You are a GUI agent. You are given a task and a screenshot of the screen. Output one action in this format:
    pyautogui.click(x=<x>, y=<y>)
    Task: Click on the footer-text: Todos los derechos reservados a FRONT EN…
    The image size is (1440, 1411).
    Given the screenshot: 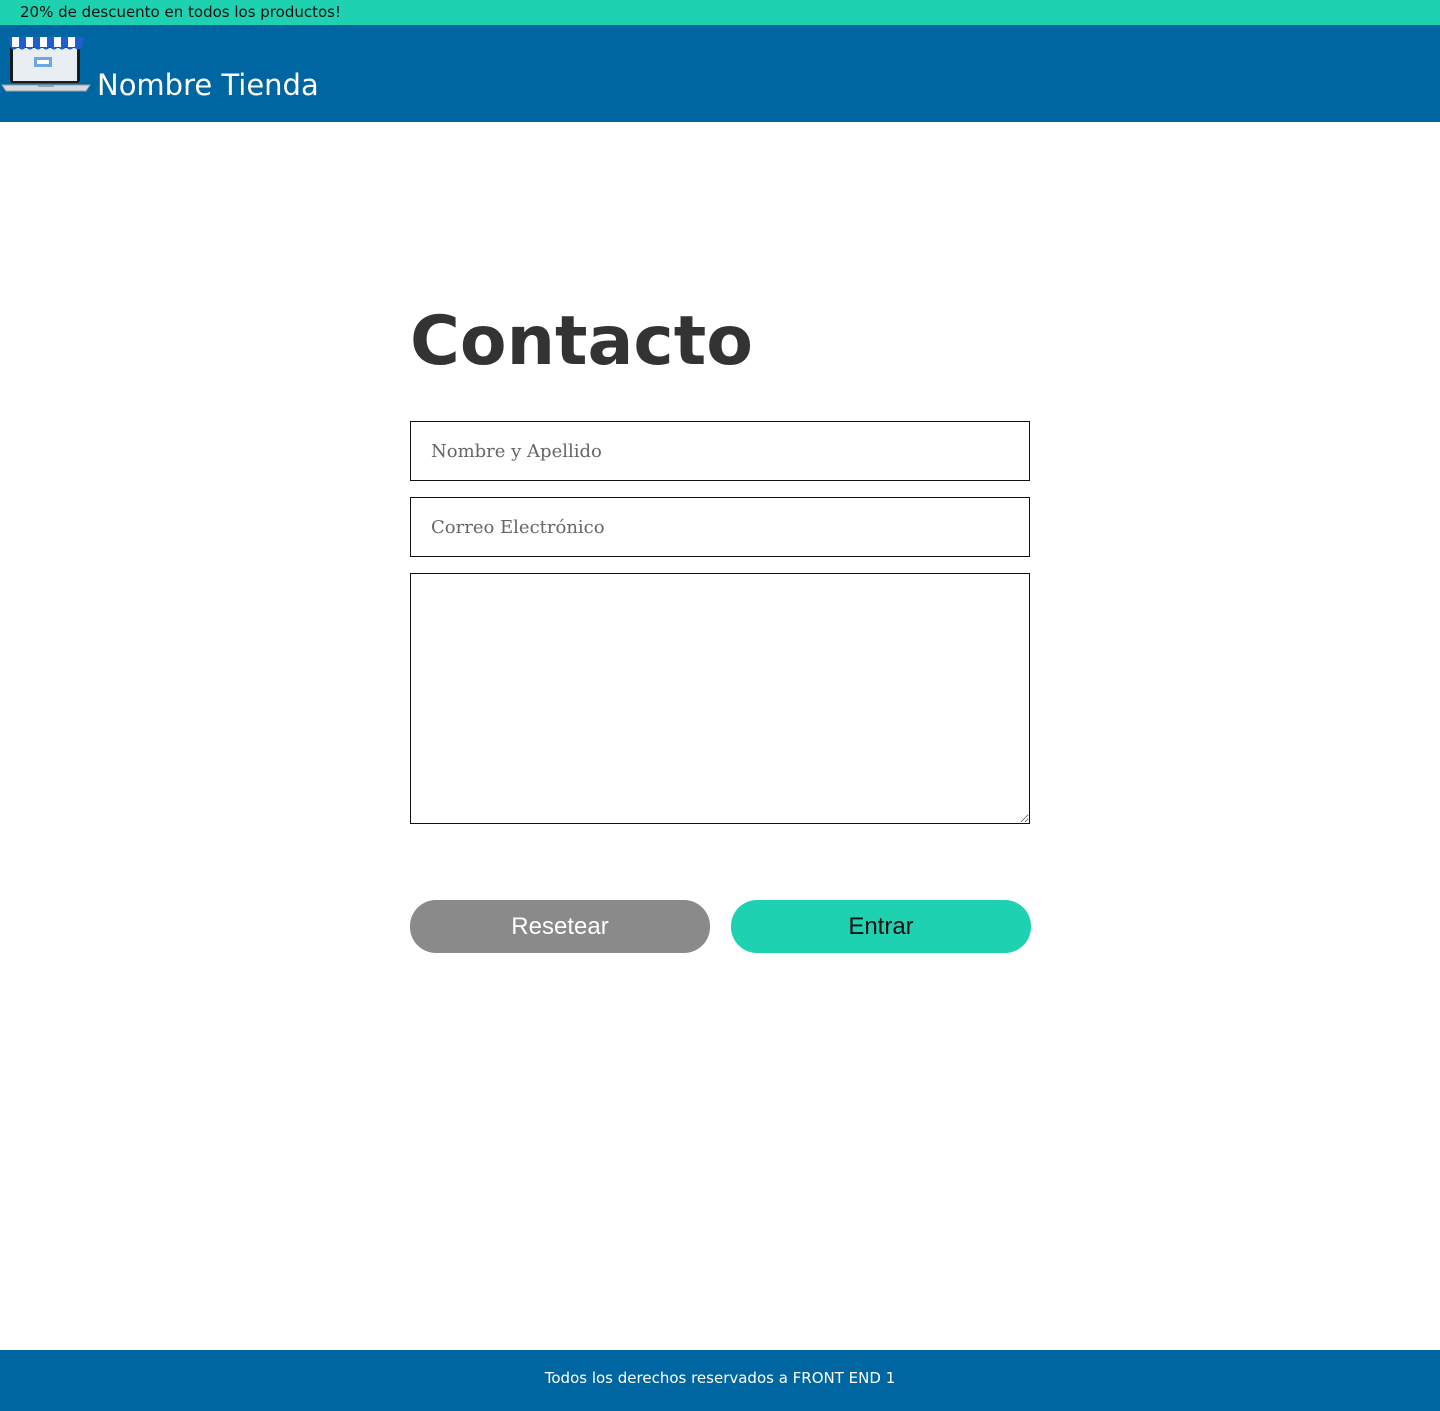 What is the action you would take?
    pyautogui.click(x=720, y=1378)
    